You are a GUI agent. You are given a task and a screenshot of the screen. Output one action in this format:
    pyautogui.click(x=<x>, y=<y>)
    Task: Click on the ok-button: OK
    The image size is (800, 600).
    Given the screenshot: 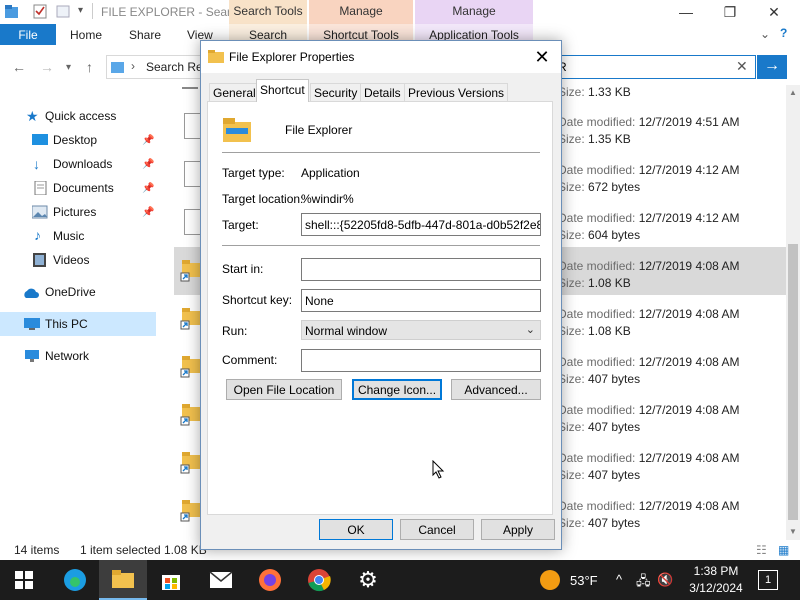 What is the action you would take?
    pyautogui.click(x=356, y=529)
    